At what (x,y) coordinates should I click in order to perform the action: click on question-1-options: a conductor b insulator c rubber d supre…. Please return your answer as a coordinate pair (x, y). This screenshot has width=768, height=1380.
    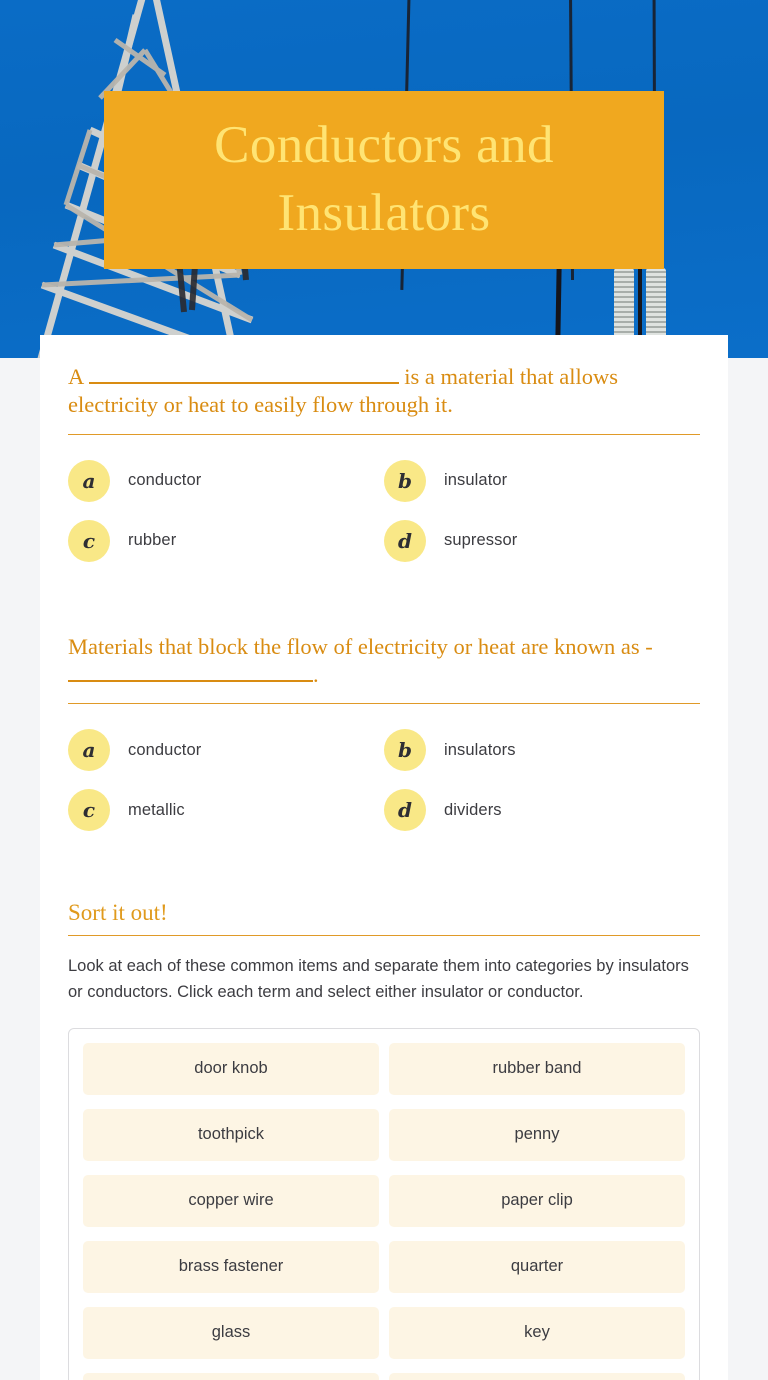
    Looking at the image, I should click on (384, 503).